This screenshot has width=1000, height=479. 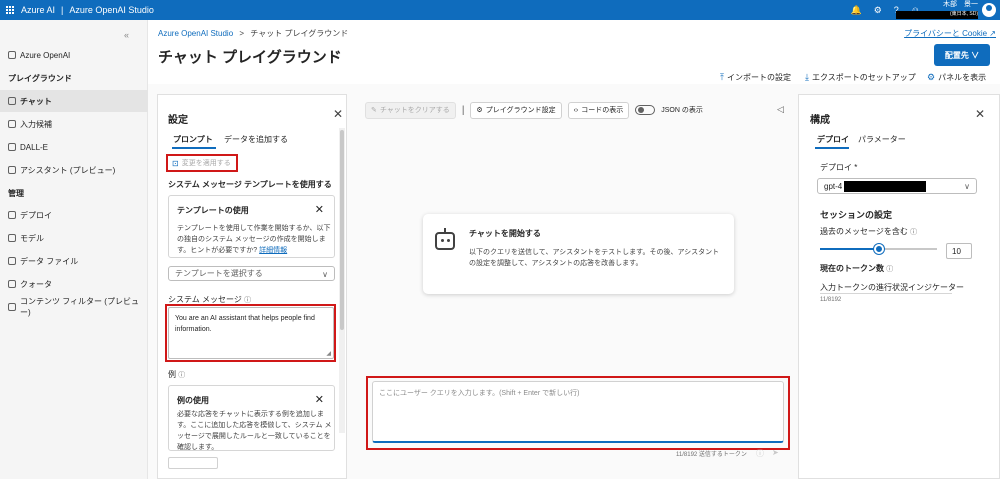 I want to click on send-icon: ➤, so click(x=775, y=452).